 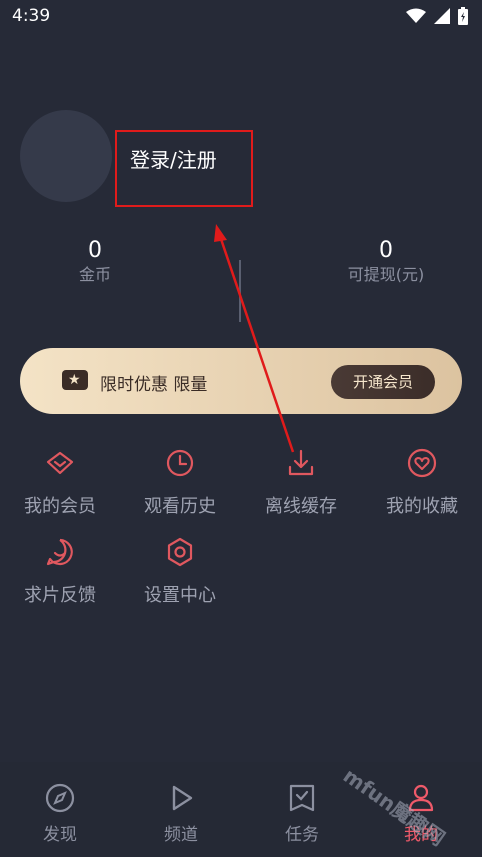 What do you see at coordinates (302, 813) in the screenshot?
I see `tab-tasks: 任务` at bounding box center [302, 813].